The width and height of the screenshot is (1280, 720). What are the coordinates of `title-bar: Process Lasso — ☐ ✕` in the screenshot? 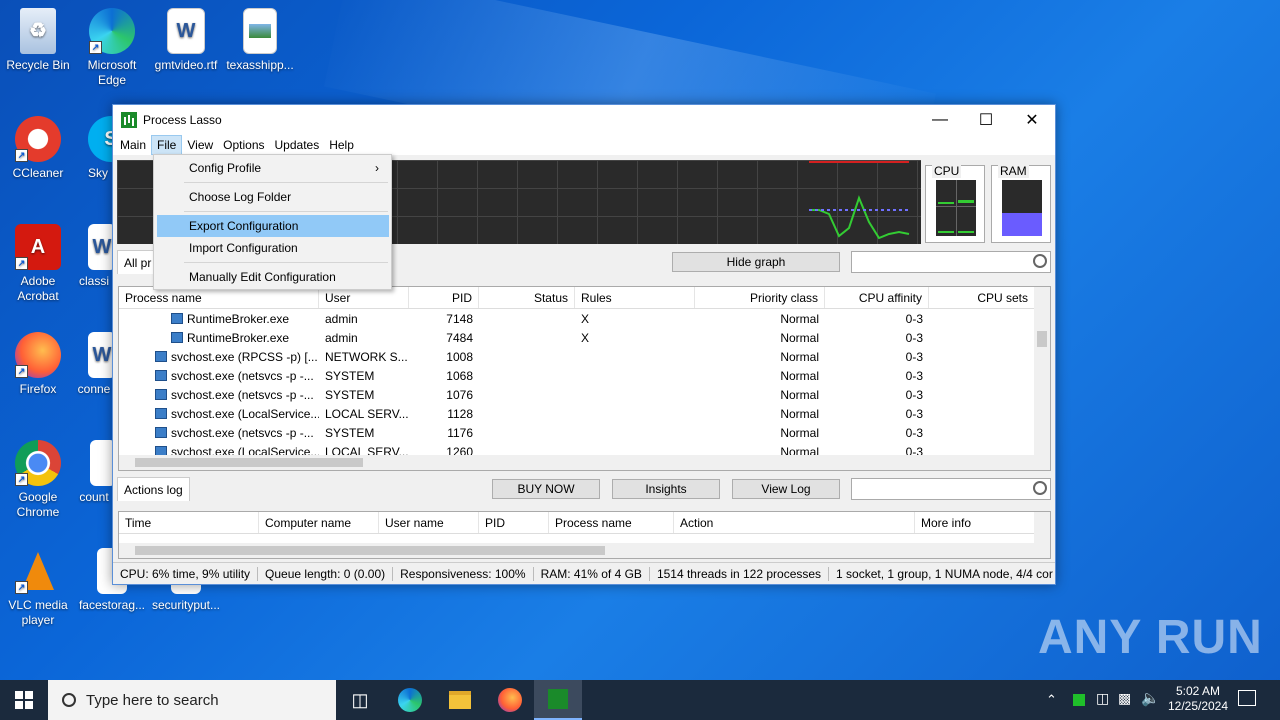 It's located at (584, 120).